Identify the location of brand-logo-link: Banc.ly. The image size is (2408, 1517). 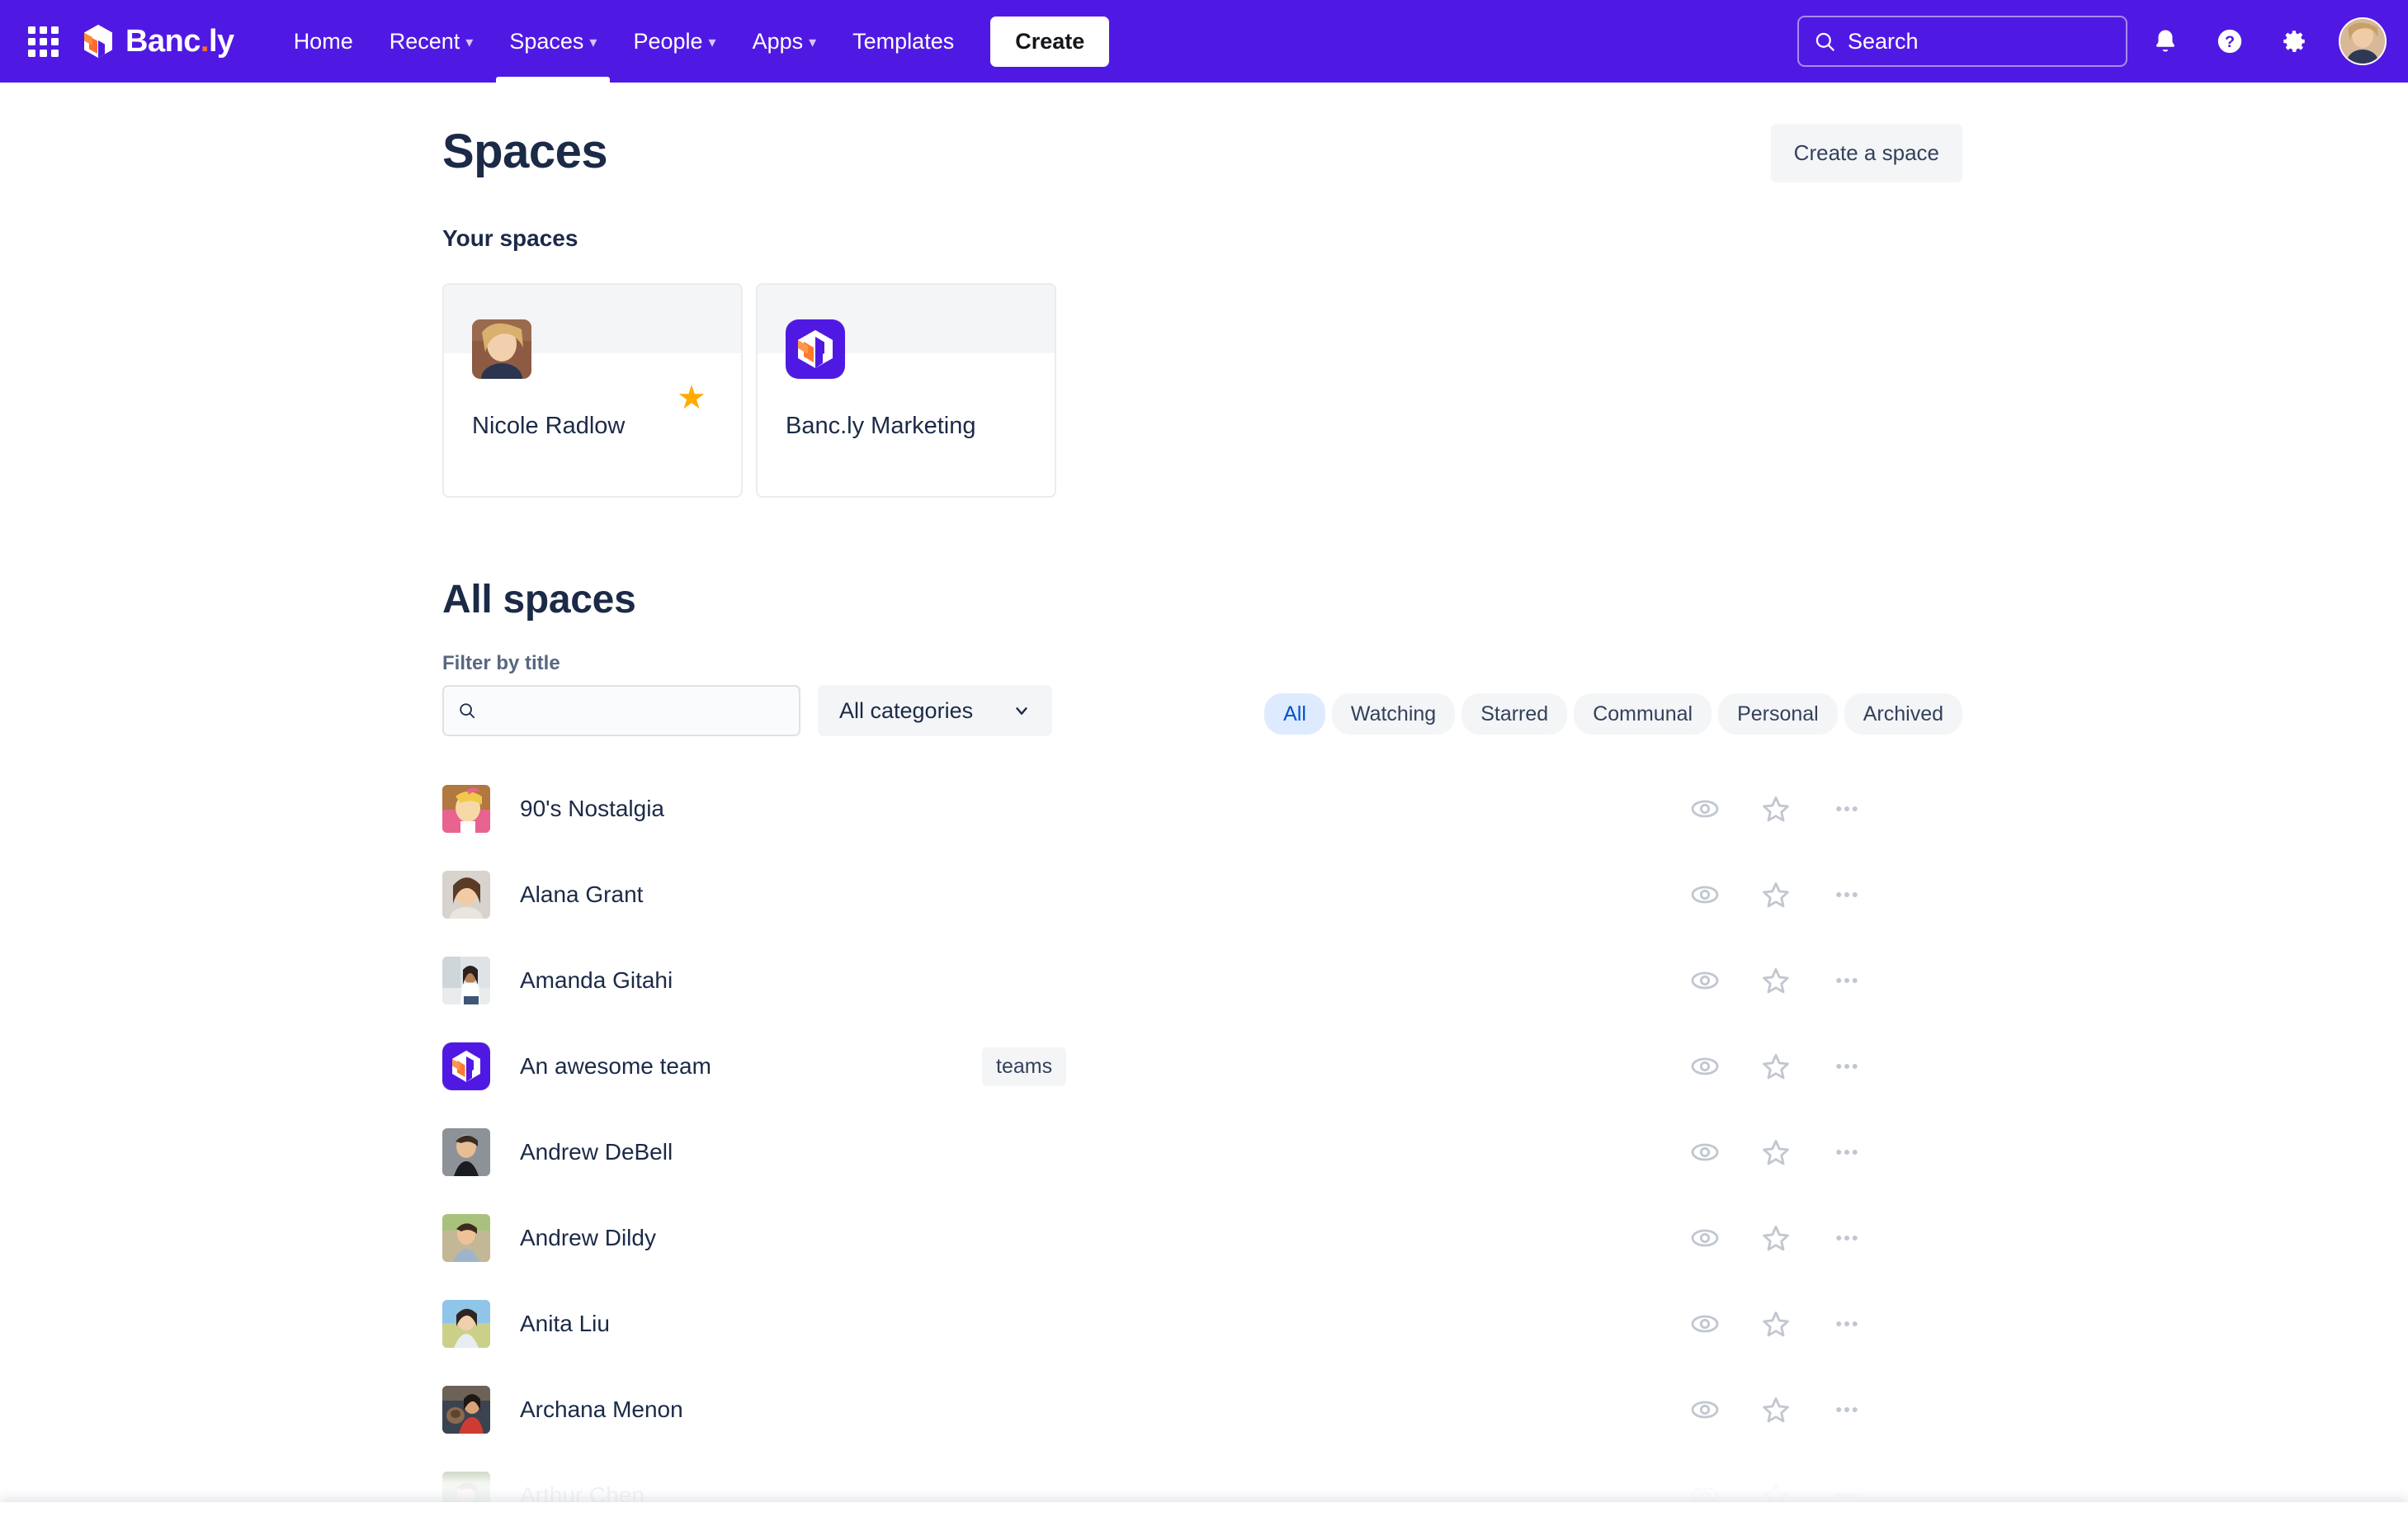
(156, 41).